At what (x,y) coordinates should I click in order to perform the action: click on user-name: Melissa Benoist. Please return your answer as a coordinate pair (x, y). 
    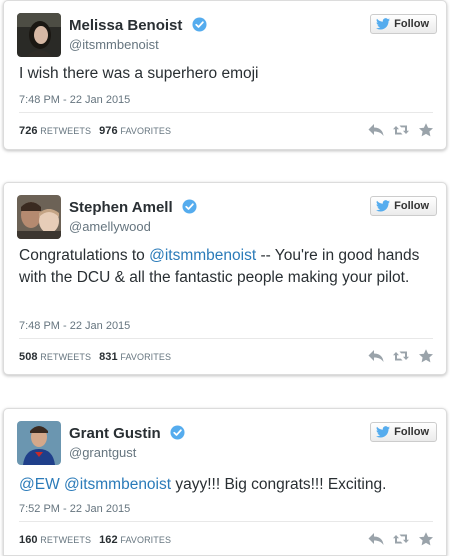
    Looking at the image, I should click on (138, 25).